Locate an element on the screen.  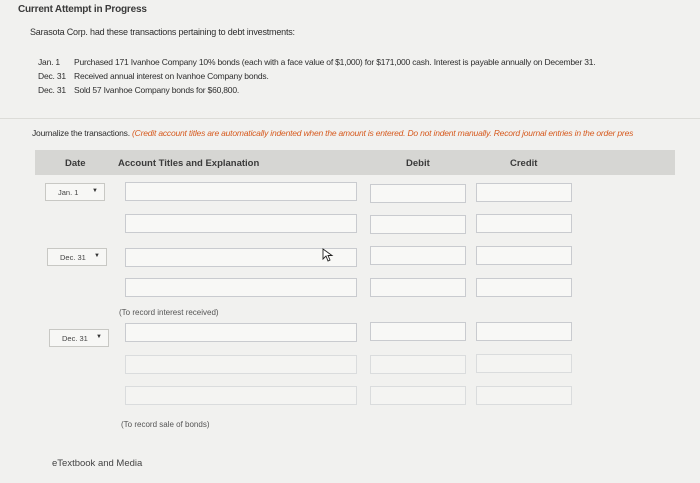
entry-memo: (To record interest received) is located at coordinates (169, 312).